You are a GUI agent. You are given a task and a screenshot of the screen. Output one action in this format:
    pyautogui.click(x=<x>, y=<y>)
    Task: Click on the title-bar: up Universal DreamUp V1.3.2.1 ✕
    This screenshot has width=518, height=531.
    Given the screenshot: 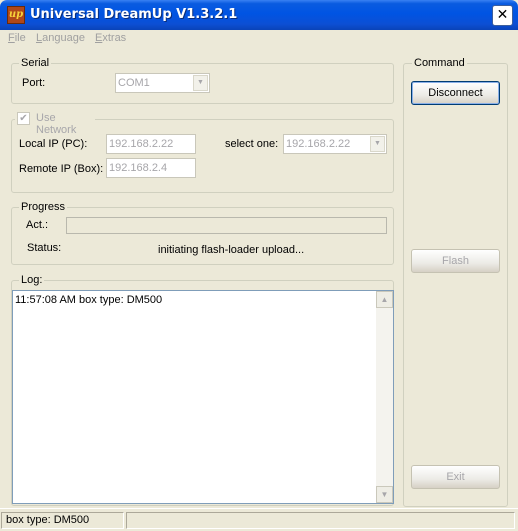 What is the action you would take?
    pyautogui.click(x=259, y=15)
    